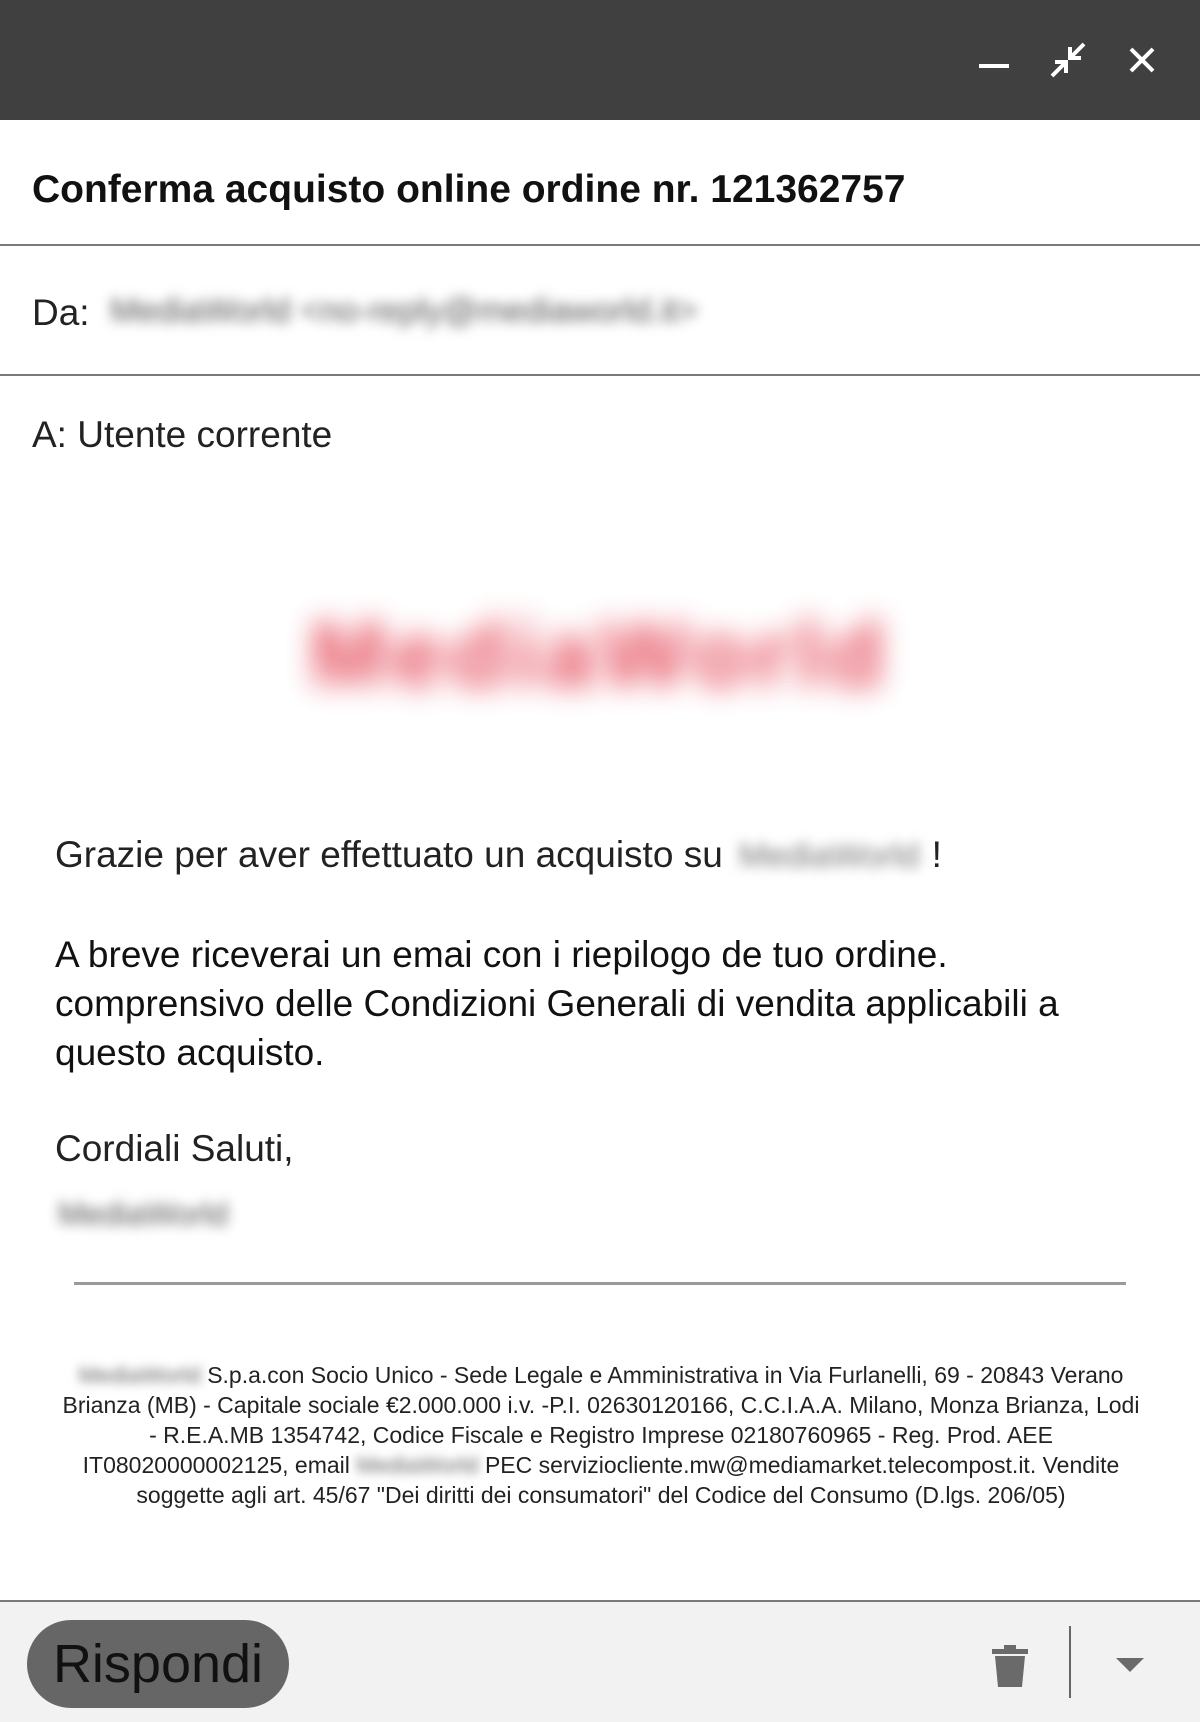 This screenshot has width=1200, height=1722. Describe the element at coordinates (158, 1664) in the screenshot. I see `reply-button: Rispondi` at that location.